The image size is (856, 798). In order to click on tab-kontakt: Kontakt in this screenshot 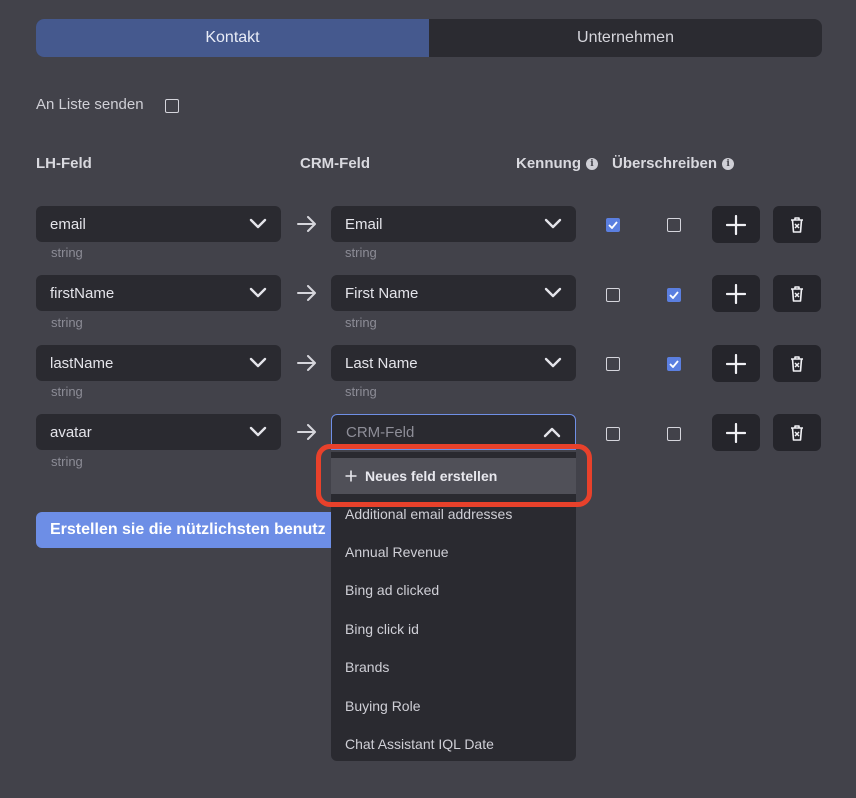, I will do `click(232, 38)`.